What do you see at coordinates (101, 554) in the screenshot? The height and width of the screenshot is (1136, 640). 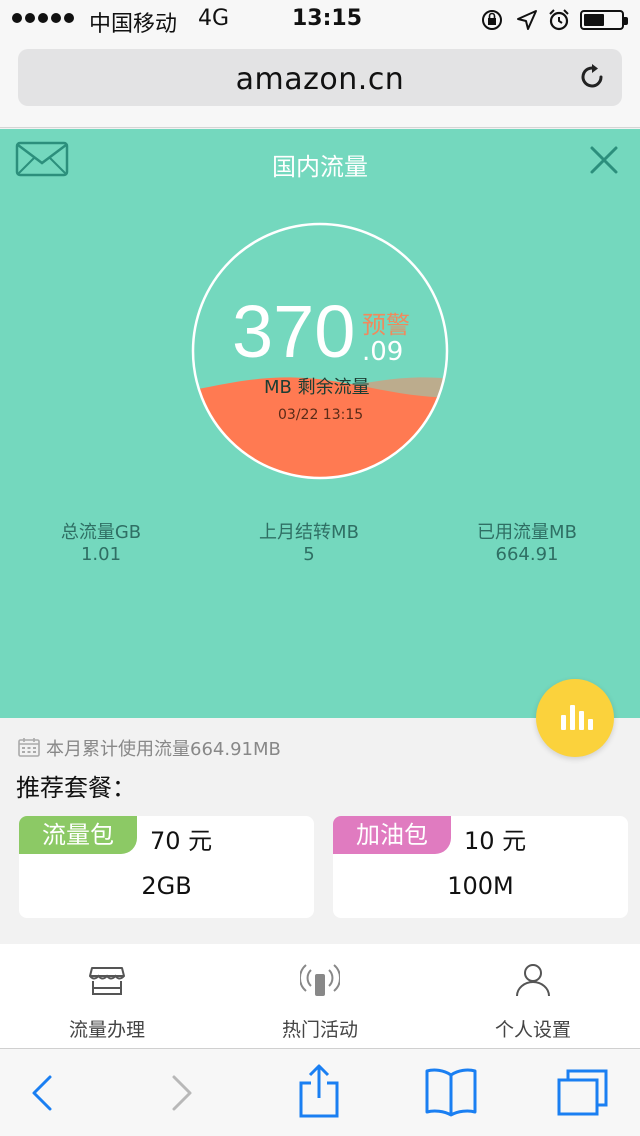 I see `stat-value: 1.01` at bounding box center [101, 554].